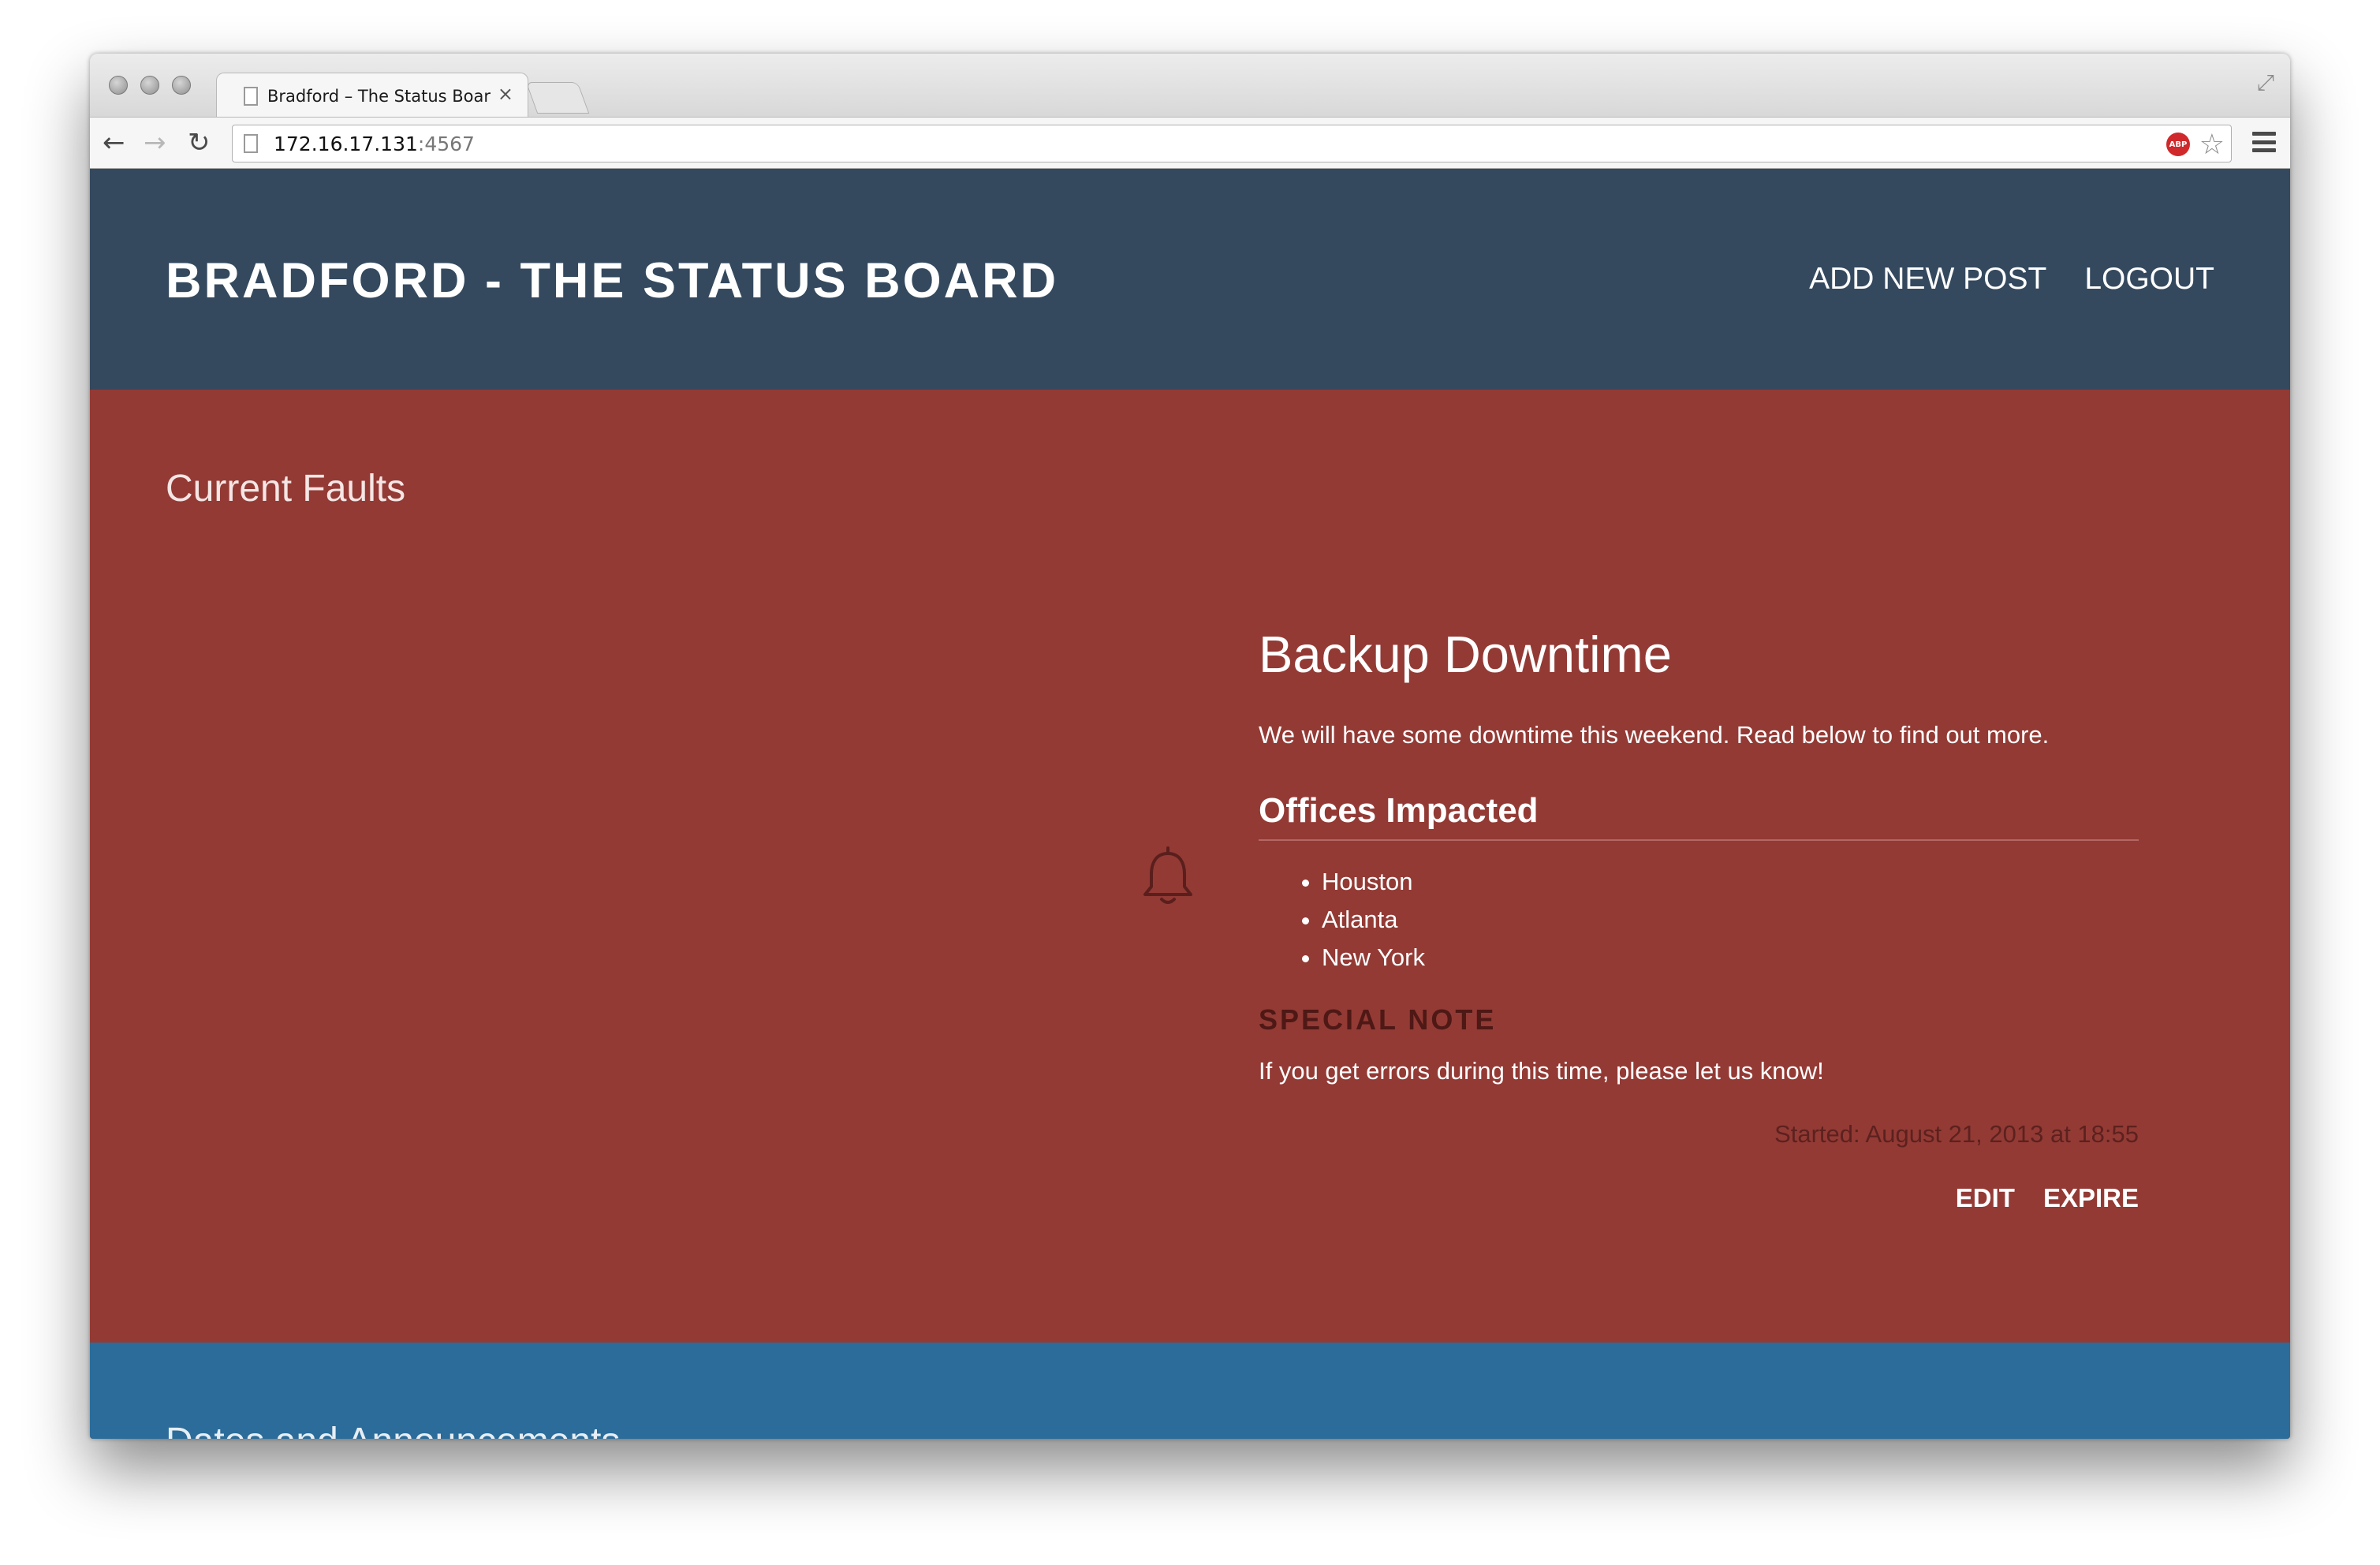 The height and width of the screenshot is (1565, 2380). I want to click on close-window-button, so click(118, 85).